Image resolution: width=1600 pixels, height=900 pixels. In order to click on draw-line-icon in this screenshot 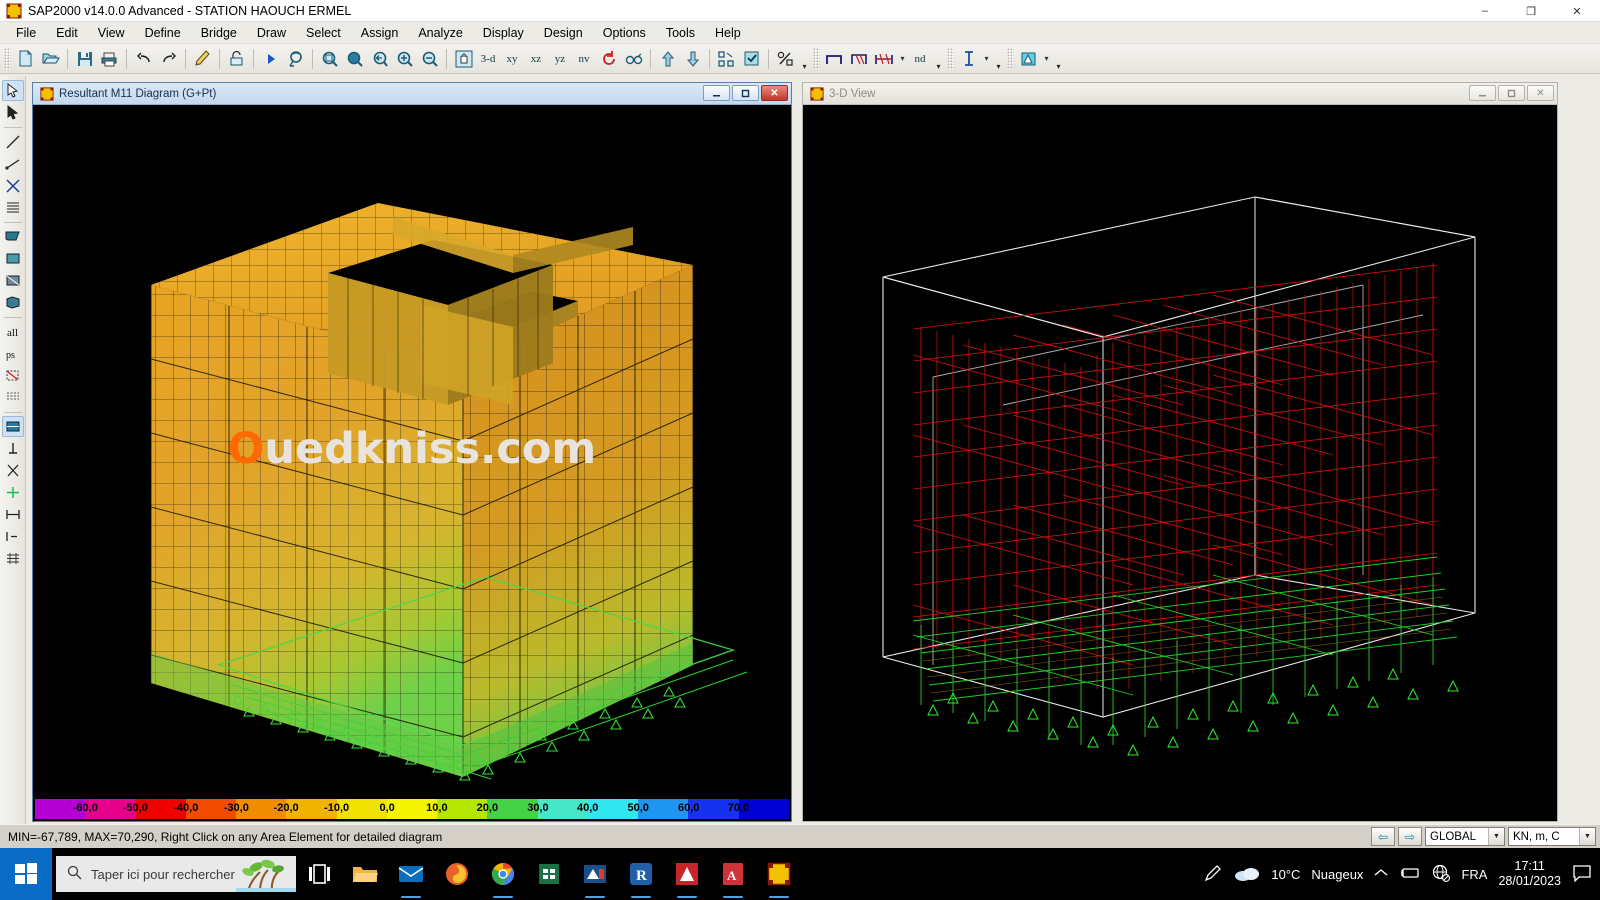, I will do `click(13, 141)`.